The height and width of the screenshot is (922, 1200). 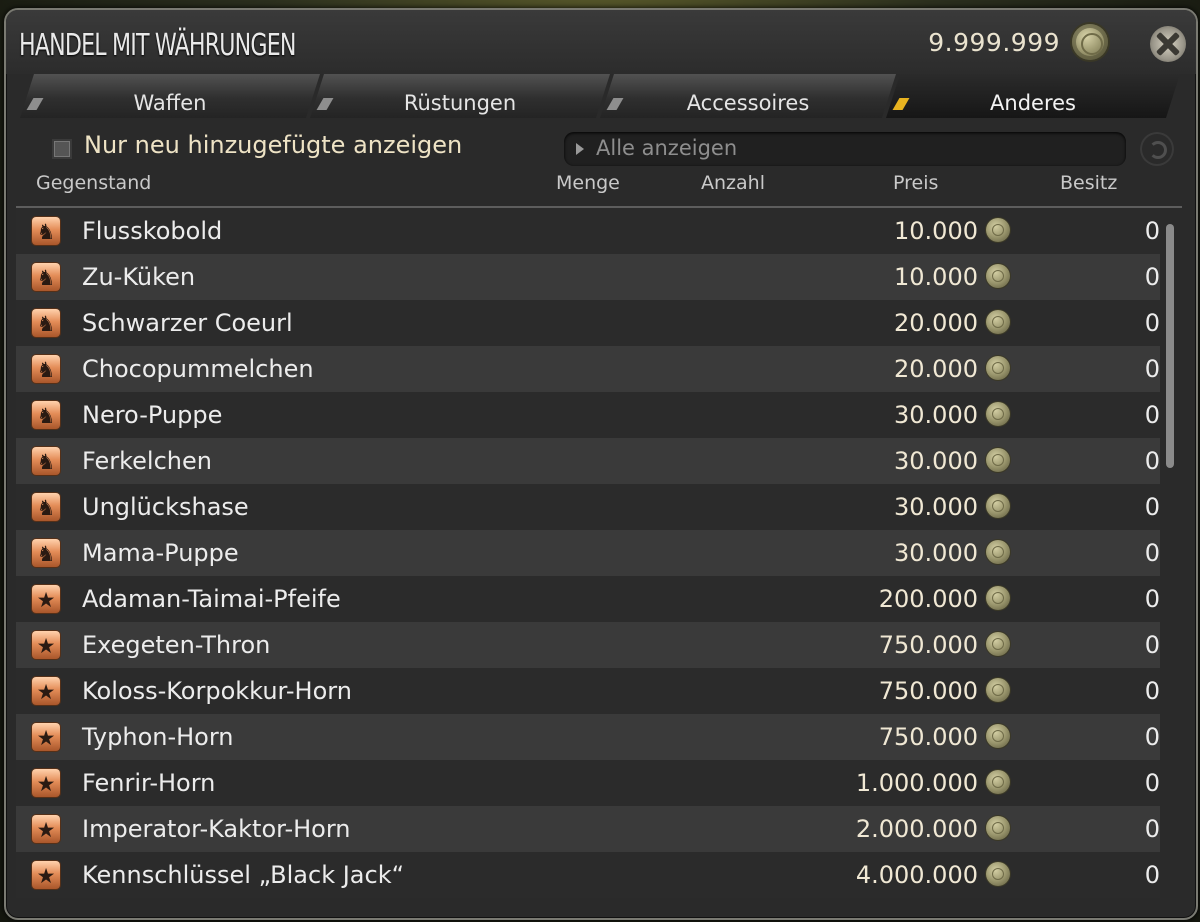 I want to click on currency-amount: 9.999.999, so click(x=994, y=42).